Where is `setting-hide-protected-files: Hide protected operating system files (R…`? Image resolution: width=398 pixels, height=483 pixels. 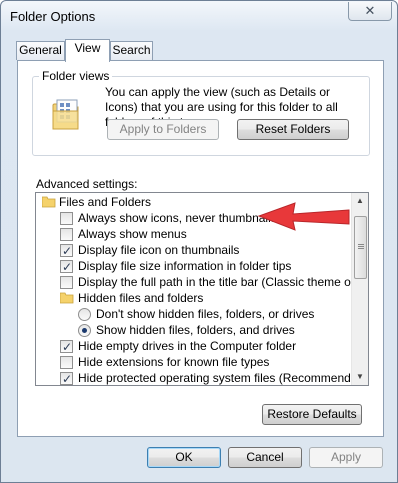
setting-hide-protected-files: Hide protected operating system files (R… is located at coordinates (202, 377).